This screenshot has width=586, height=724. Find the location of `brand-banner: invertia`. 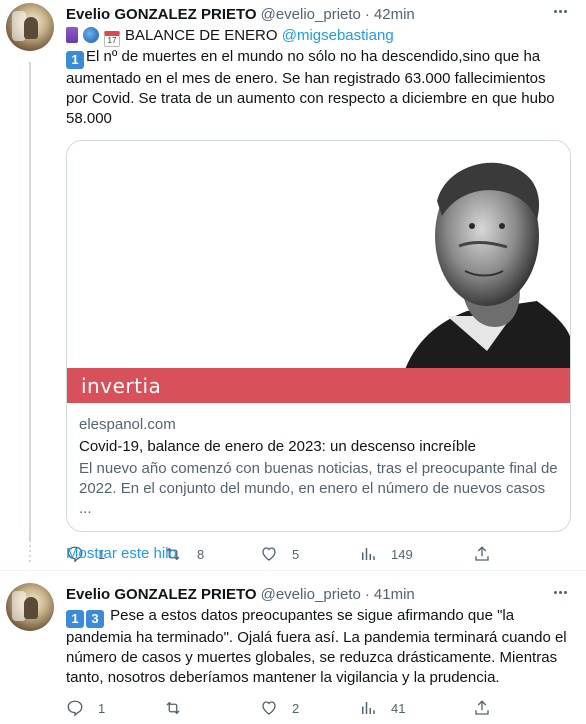

brand-banner: invertia is located at coordinates (318, 385).